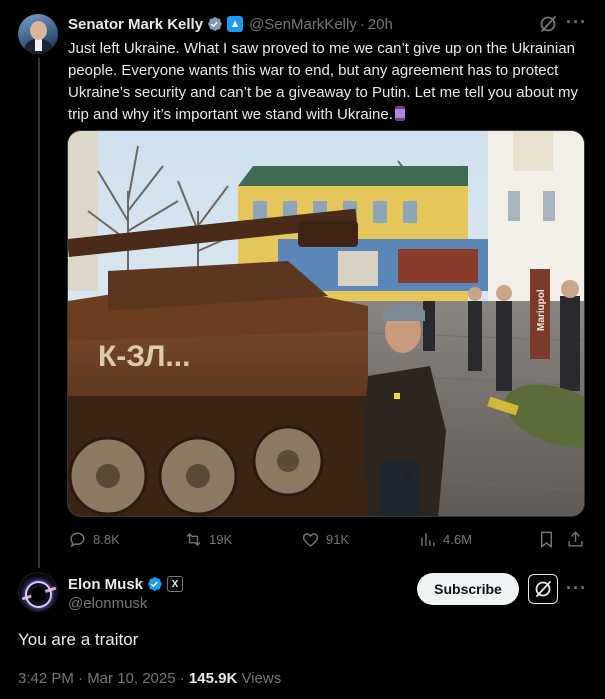 The height and width of the screenshot is (699, 605). I want to click on reply-count: 8.8K, so click(106, 539).